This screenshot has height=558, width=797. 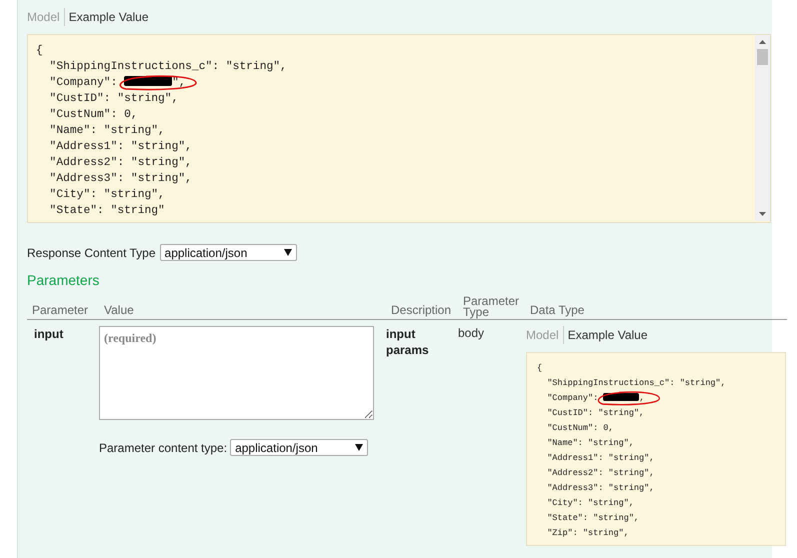 I want to click on section-title: Parameters, so click(x=63, y=280).